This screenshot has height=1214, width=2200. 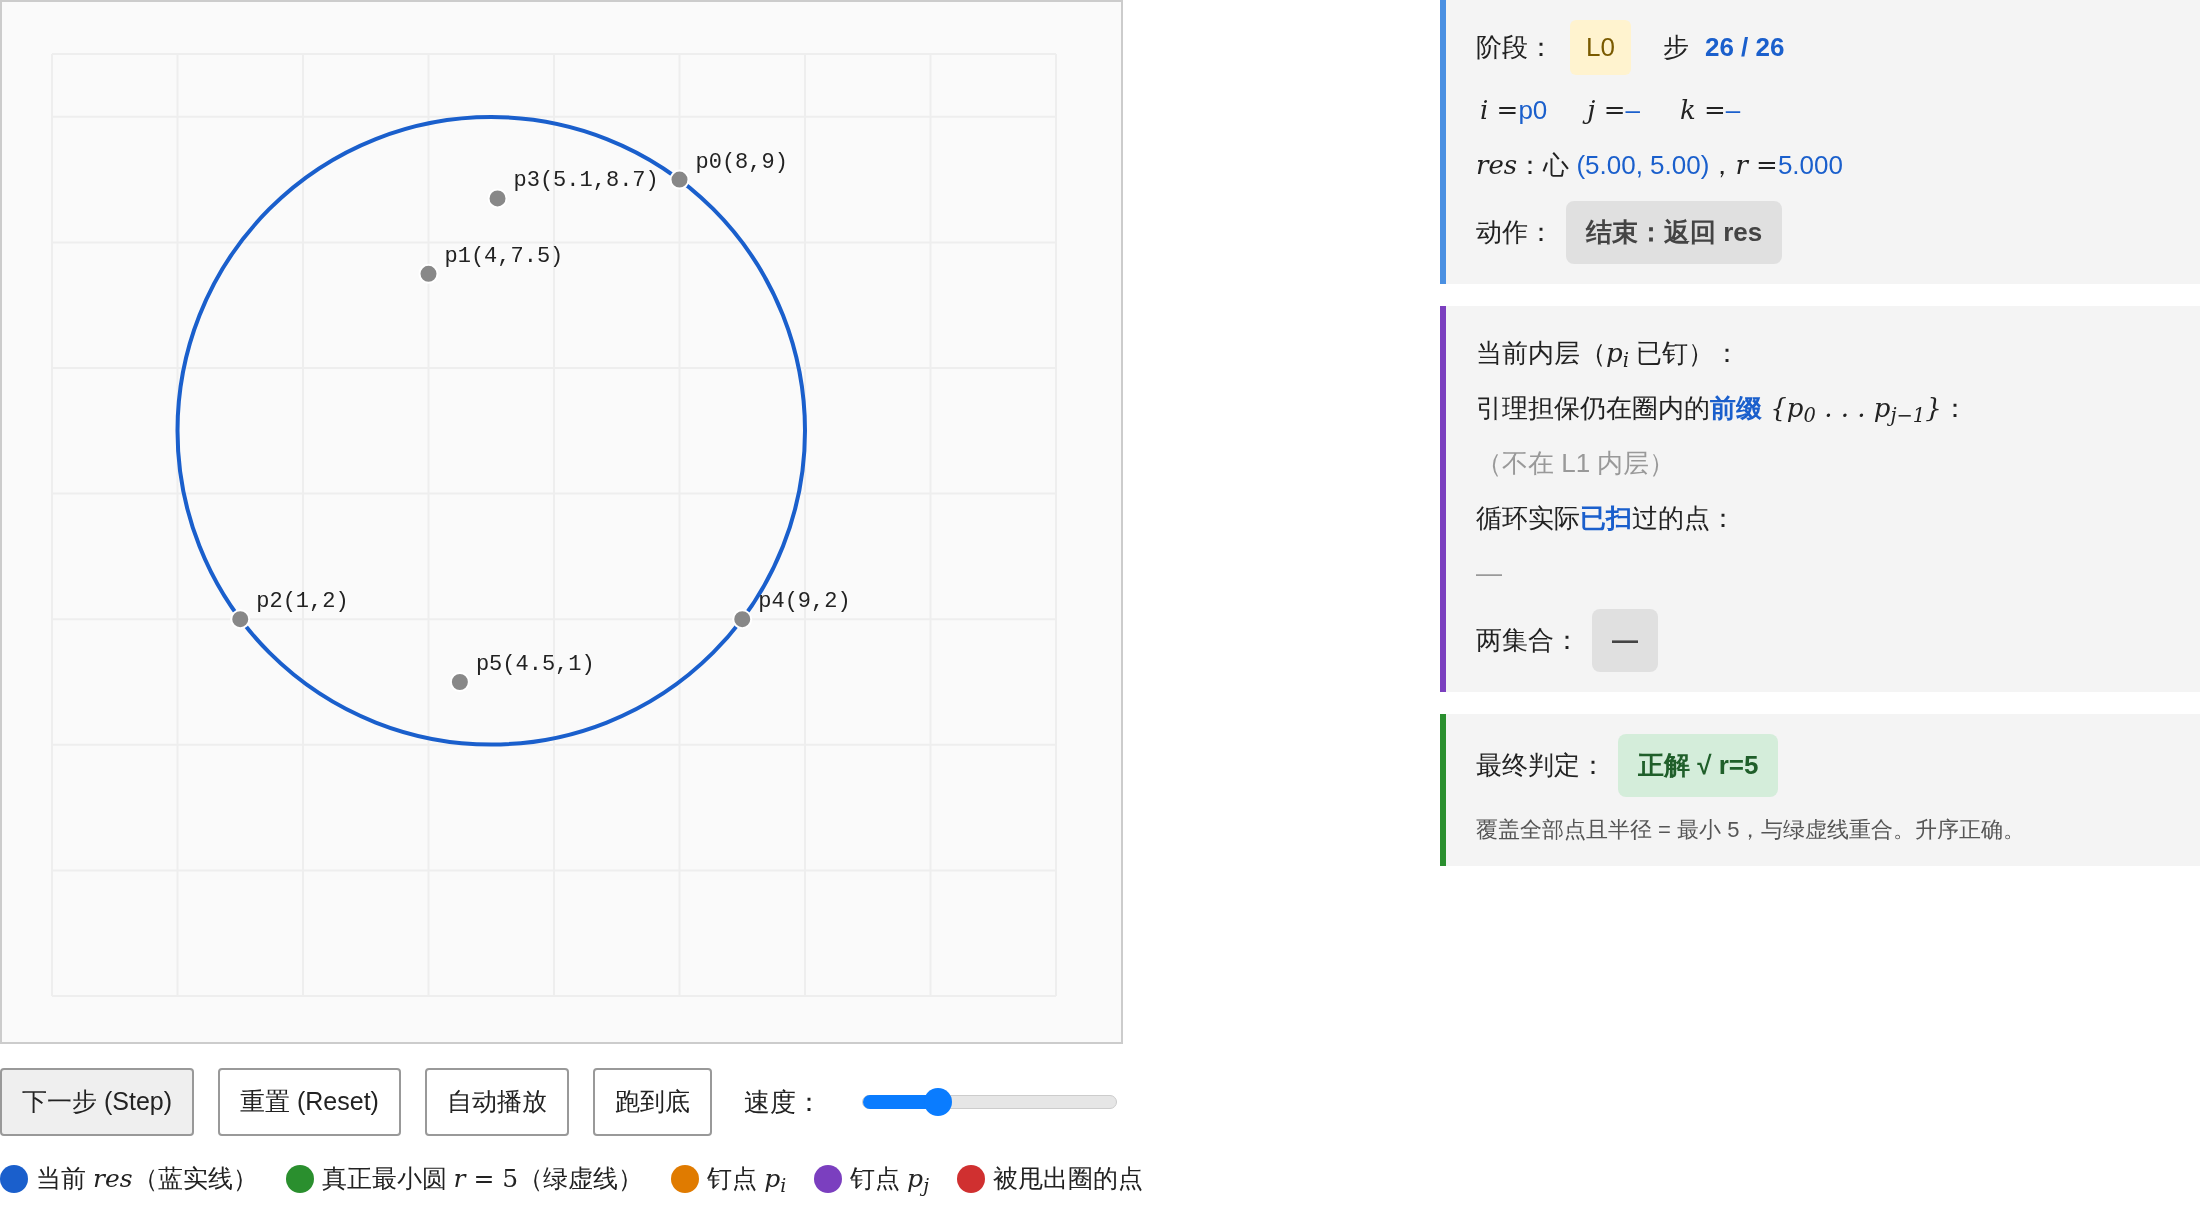 What do you see at coordinates (1576, 463) in the screenshot?
I see `prefix-note: （不在 L1 内层）` at bounding box center [1576, 463].